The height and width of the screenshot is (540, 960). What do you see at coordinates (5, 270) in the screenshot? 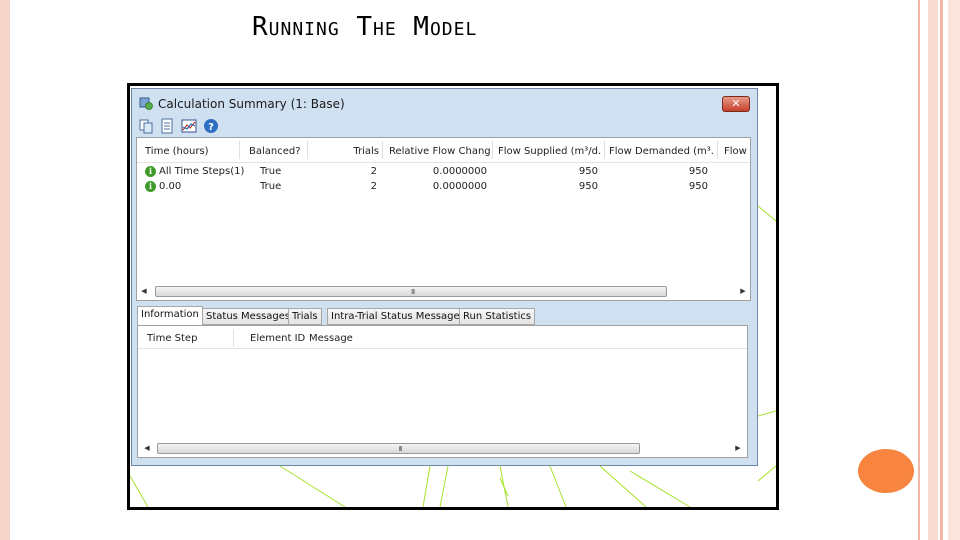
I see `slide-left-border` at bounding box center [5, 270].